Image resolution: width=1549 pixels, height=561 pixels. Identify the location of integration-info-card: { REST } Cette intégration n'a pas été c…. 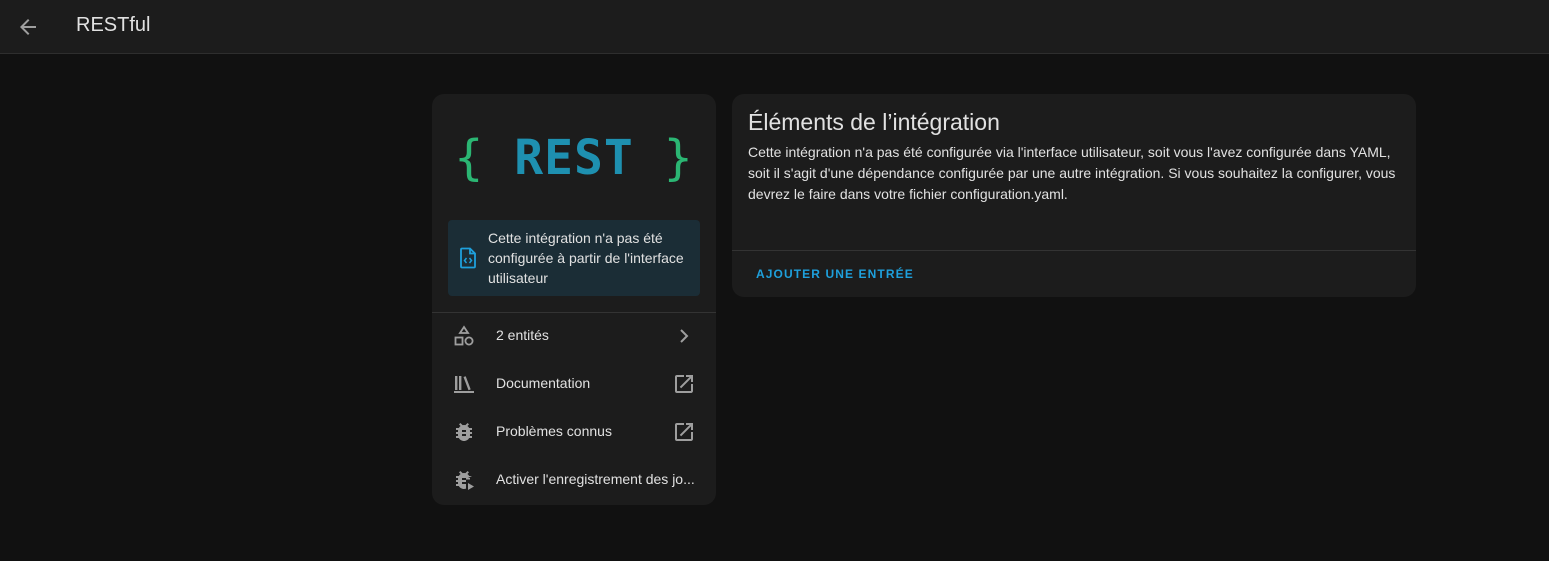
(574, 299).